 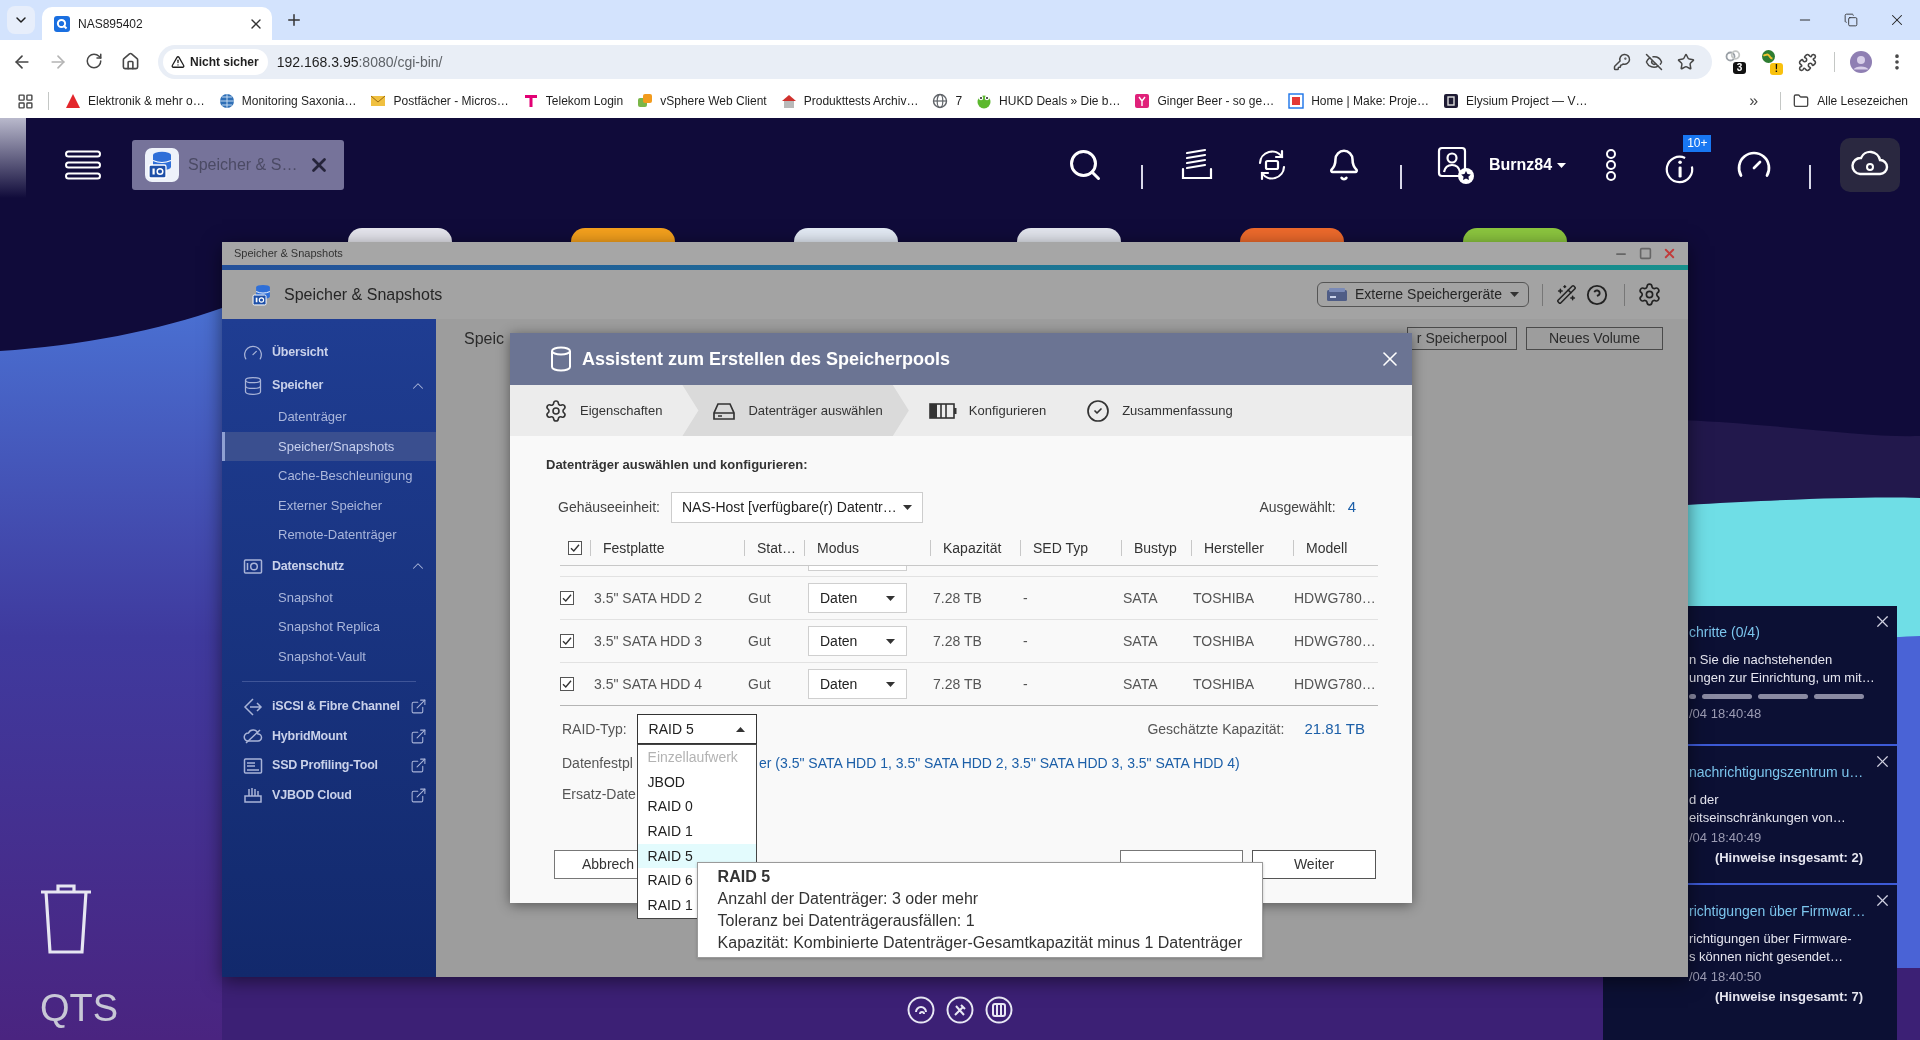 What do you see at coordinates (987, 410) in the screenshot?
I see `wizard-step: Konfigurieren` at bounding box center [987, 410].